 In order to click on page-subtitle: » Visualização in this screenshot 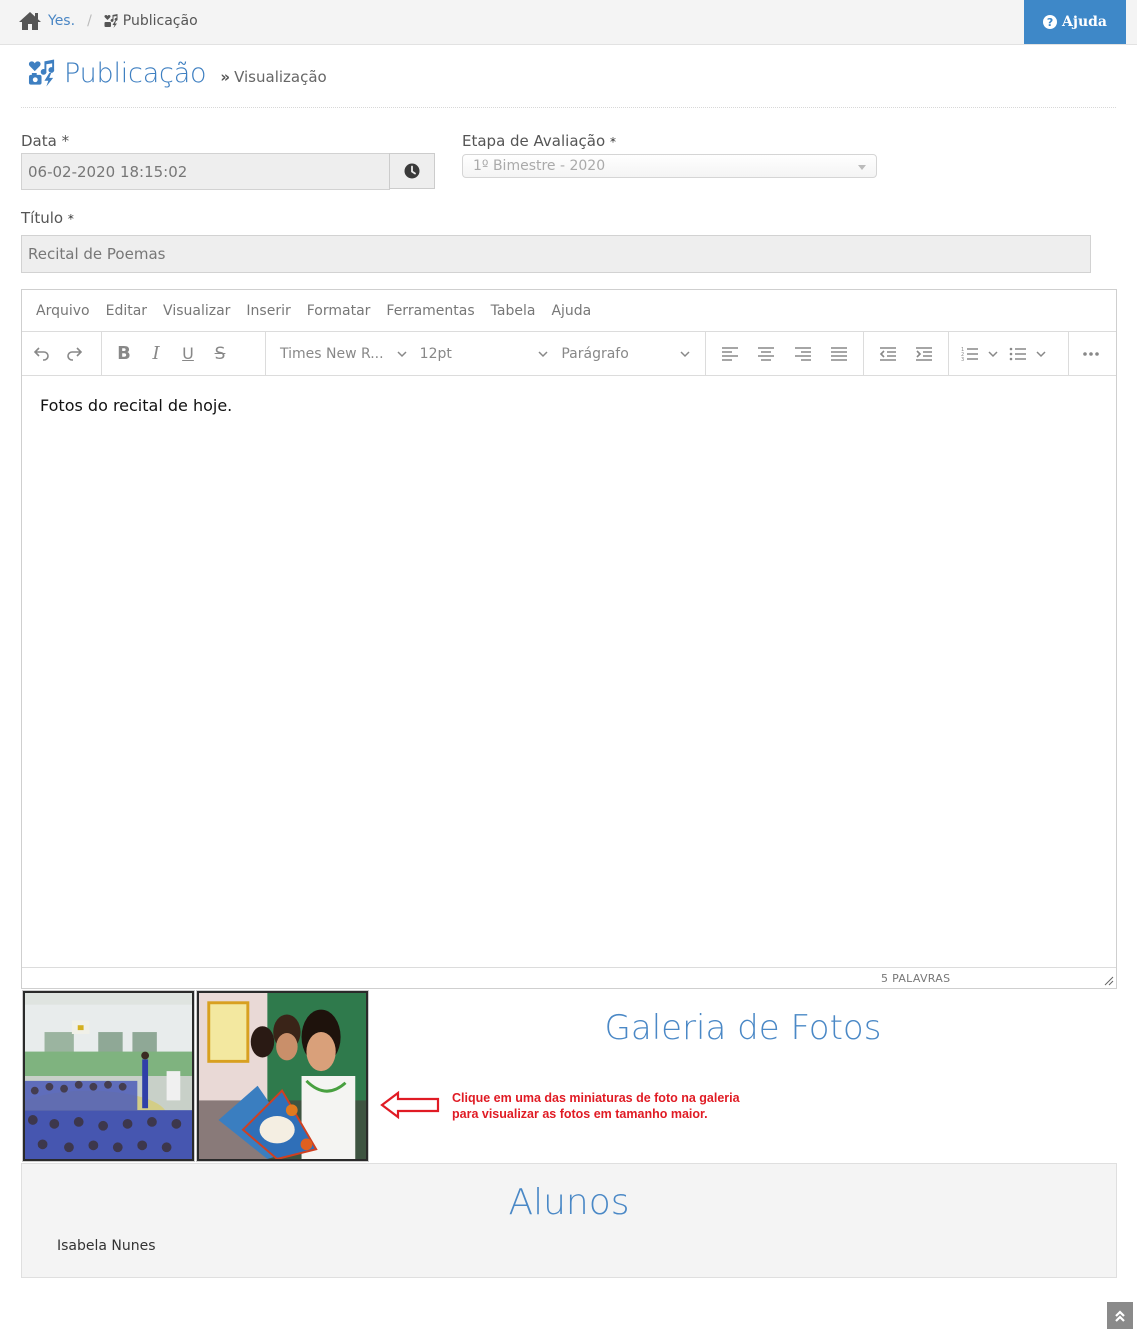, I will do `click(273, 77)`.